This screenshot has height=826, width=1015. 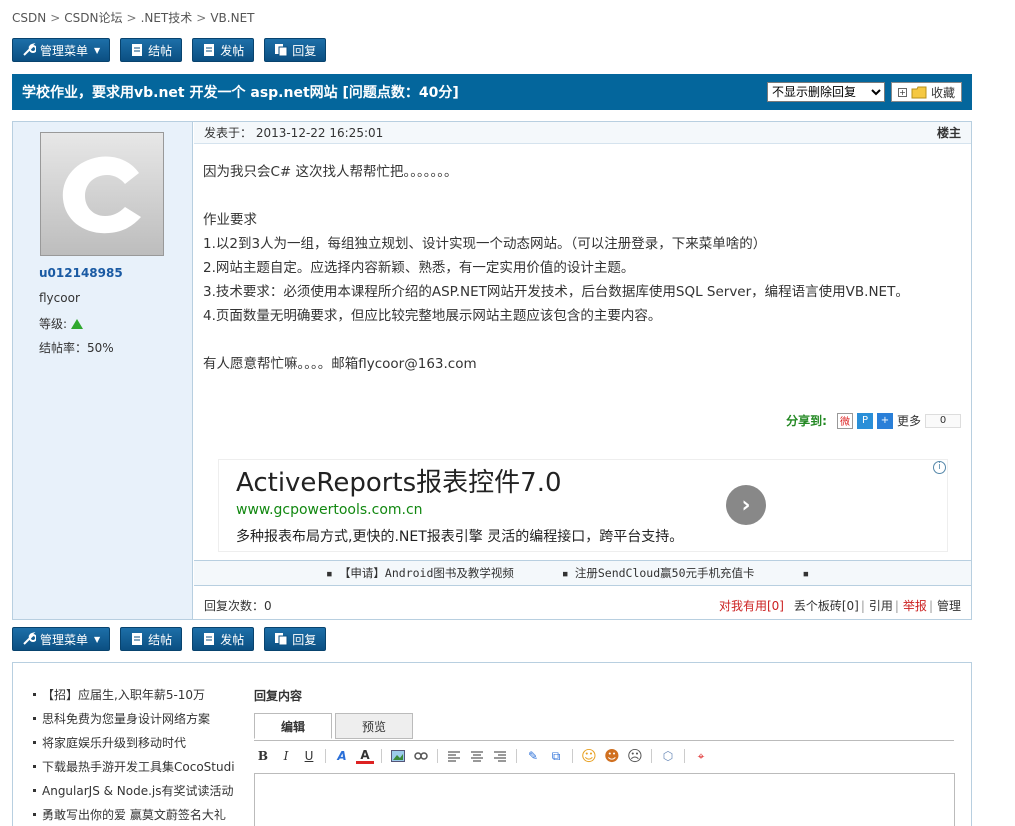 I want to click on author-username: u012148985, so click(x=81, y=273).